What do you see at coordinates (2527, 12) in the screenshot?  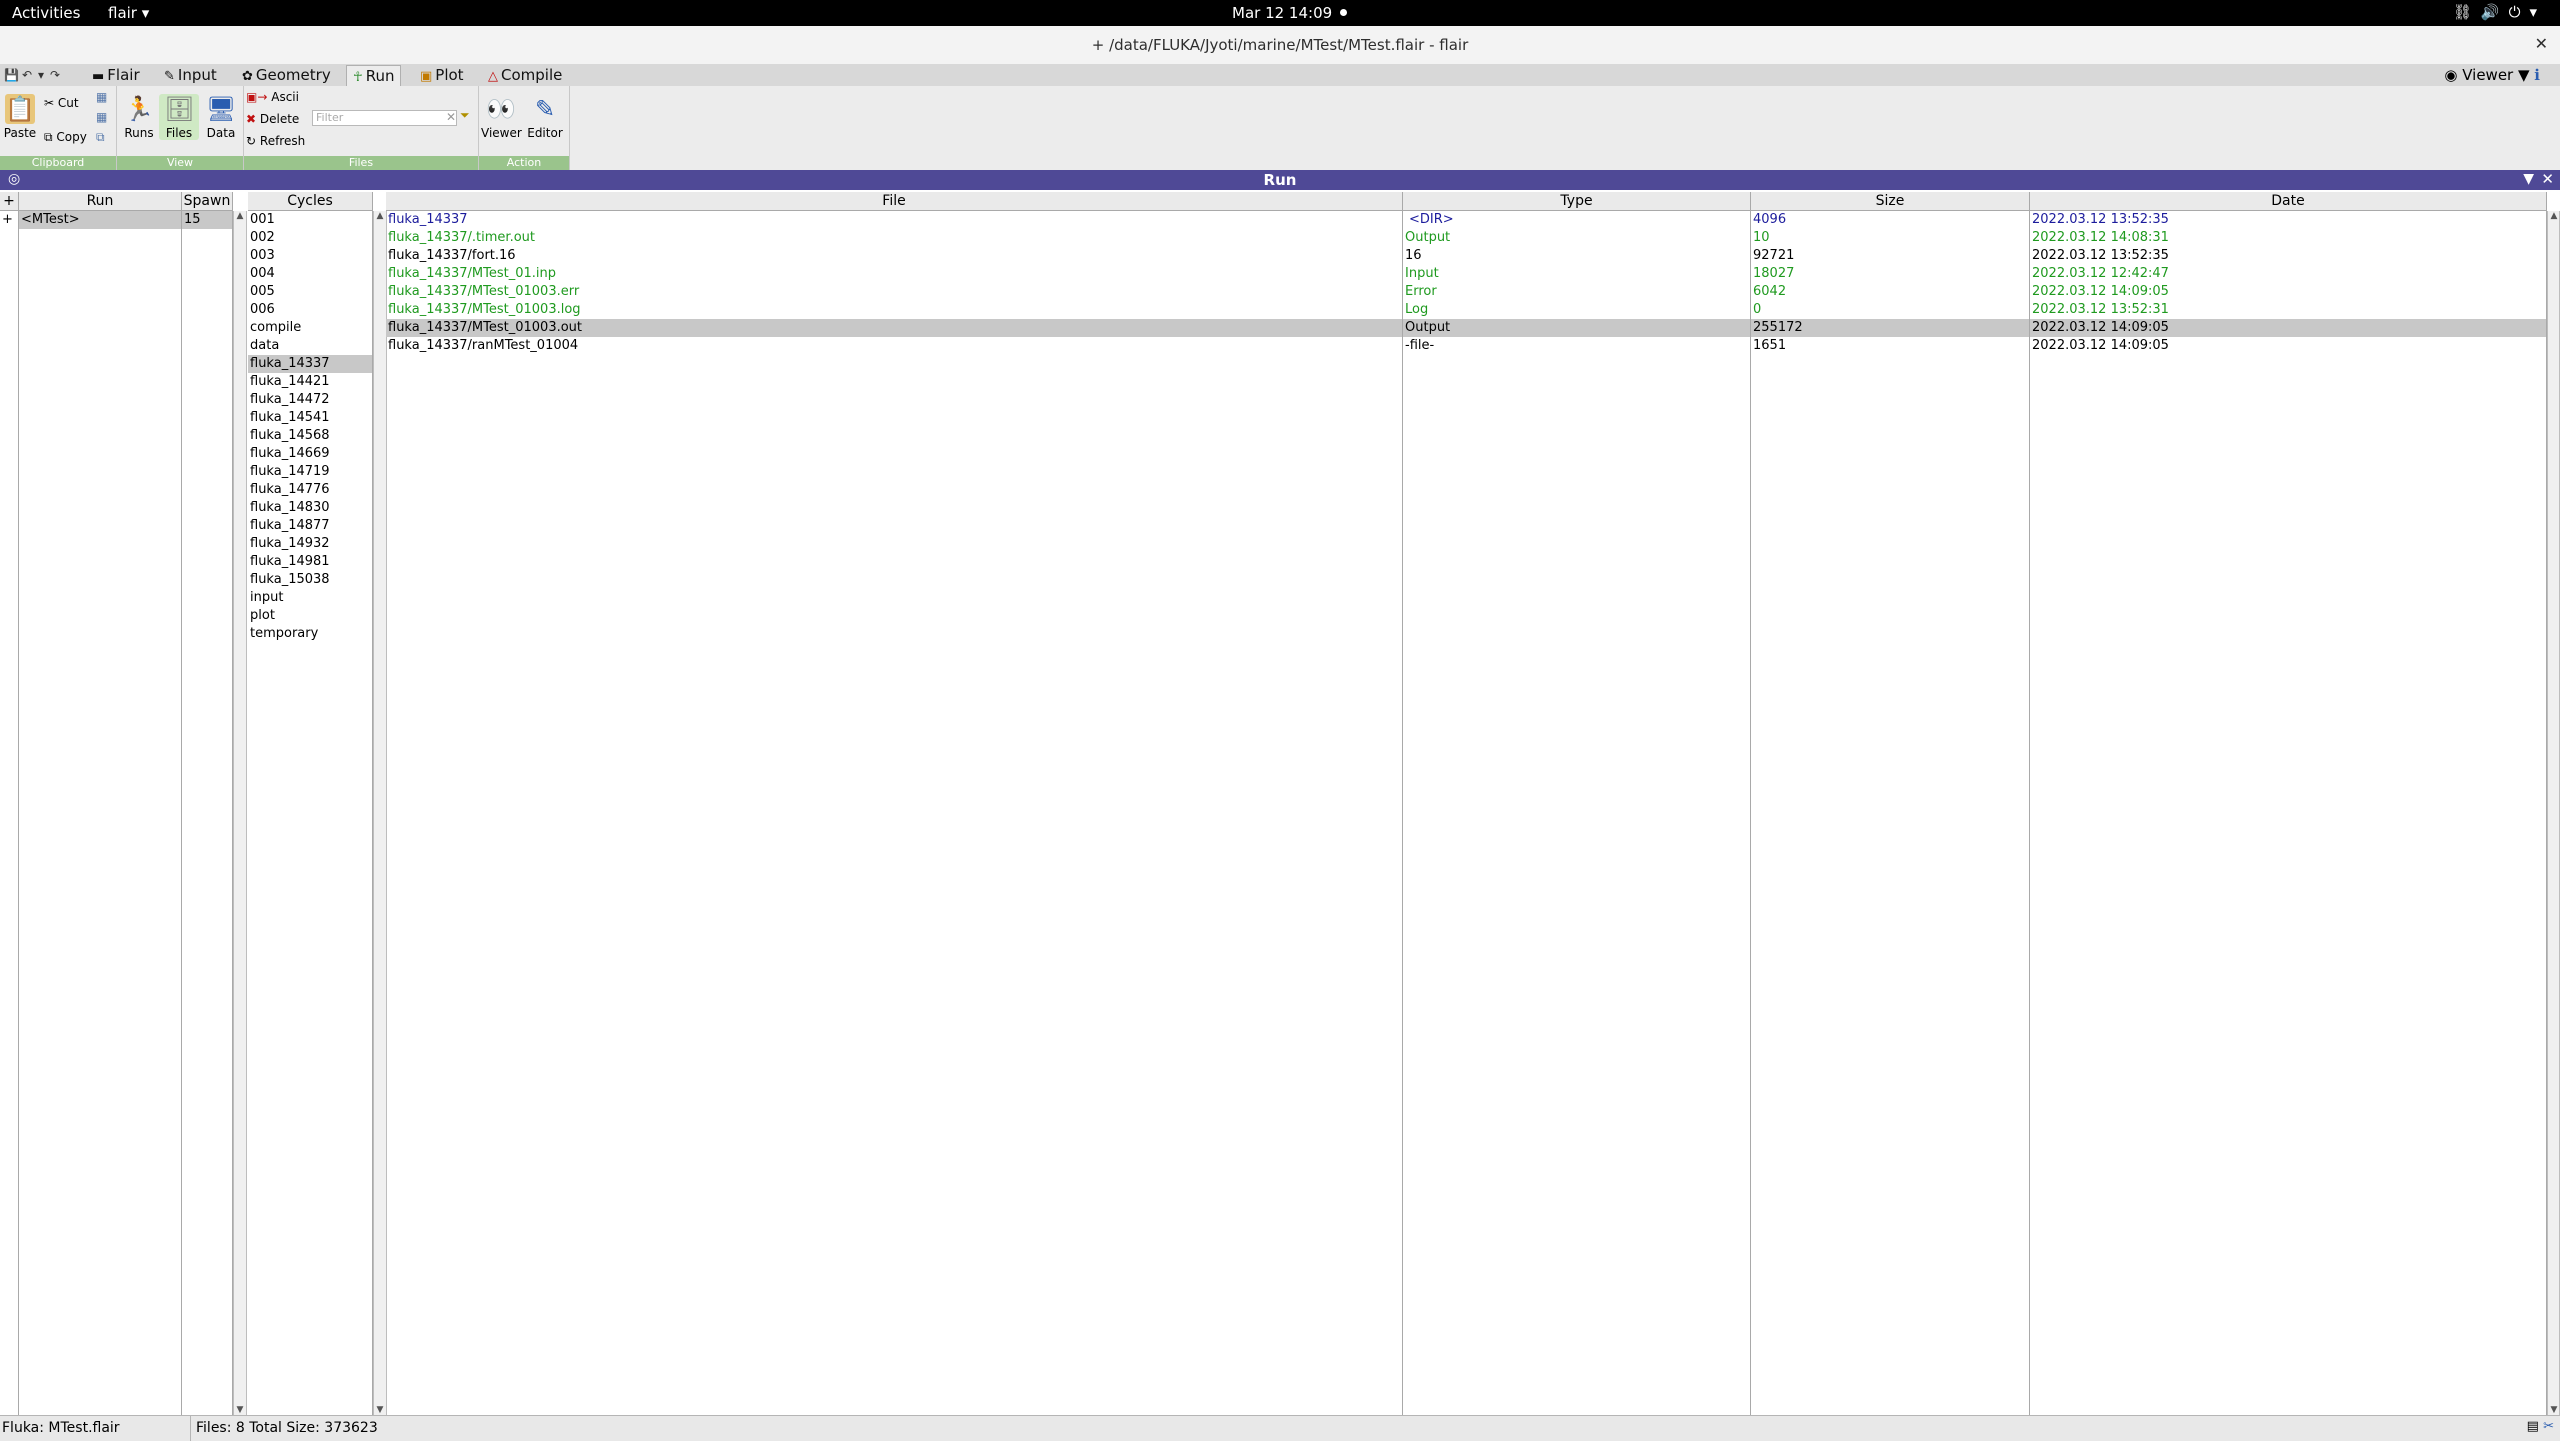 I see `power-icon: ⏻▾` at bounding box center [2527, 12].